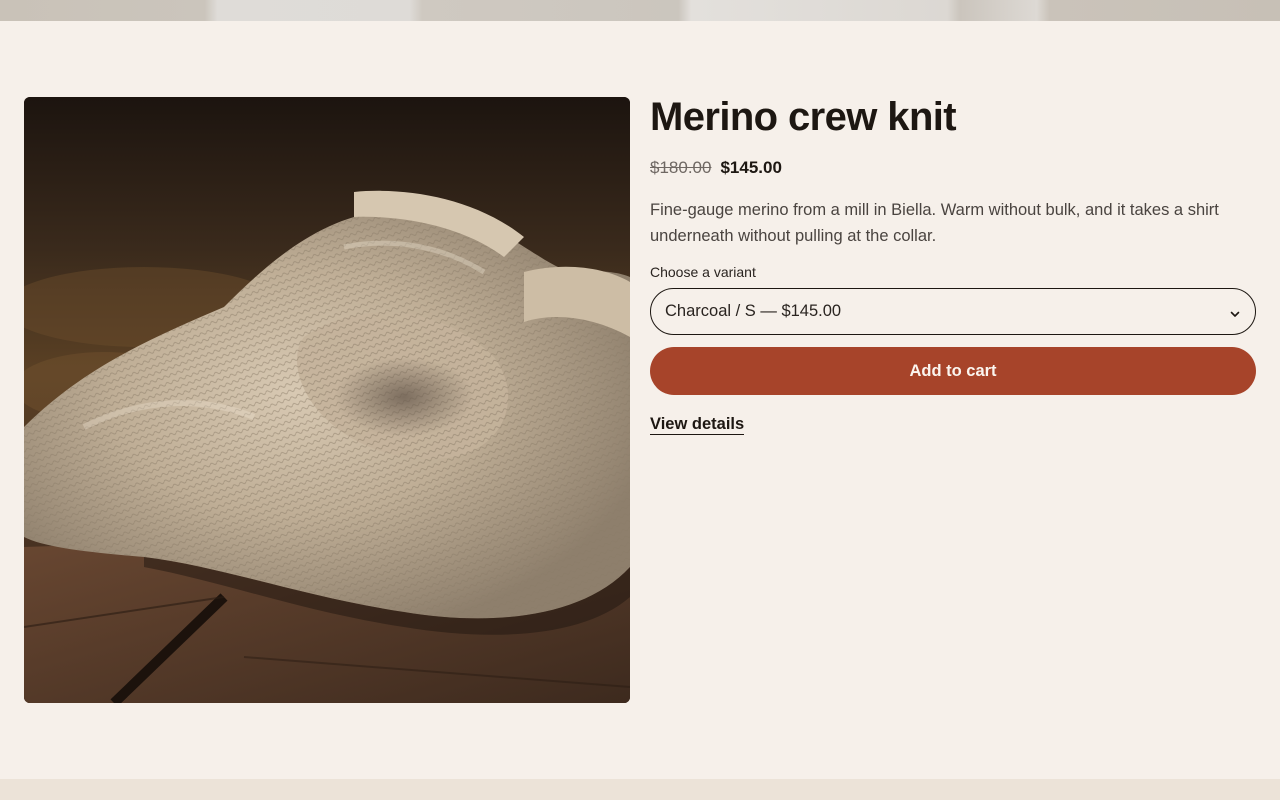  What do you see at coordinates (697, 425) in the screenshot?
I see `view-details-link: View details` at bounding box center [697, 425].